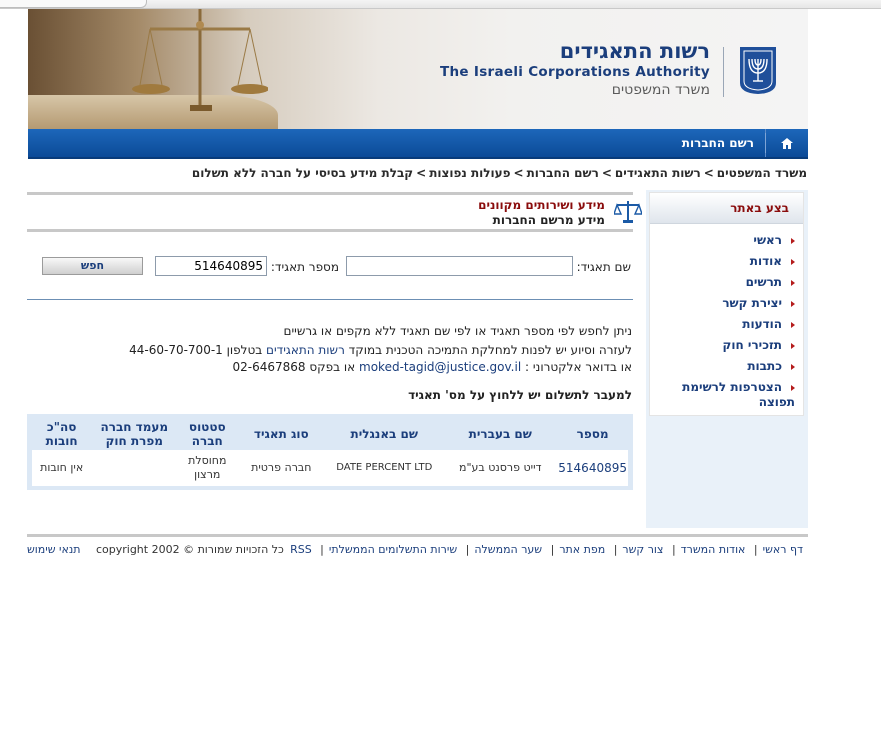  I want to click on section-bottom-rule, so click(330, 230).